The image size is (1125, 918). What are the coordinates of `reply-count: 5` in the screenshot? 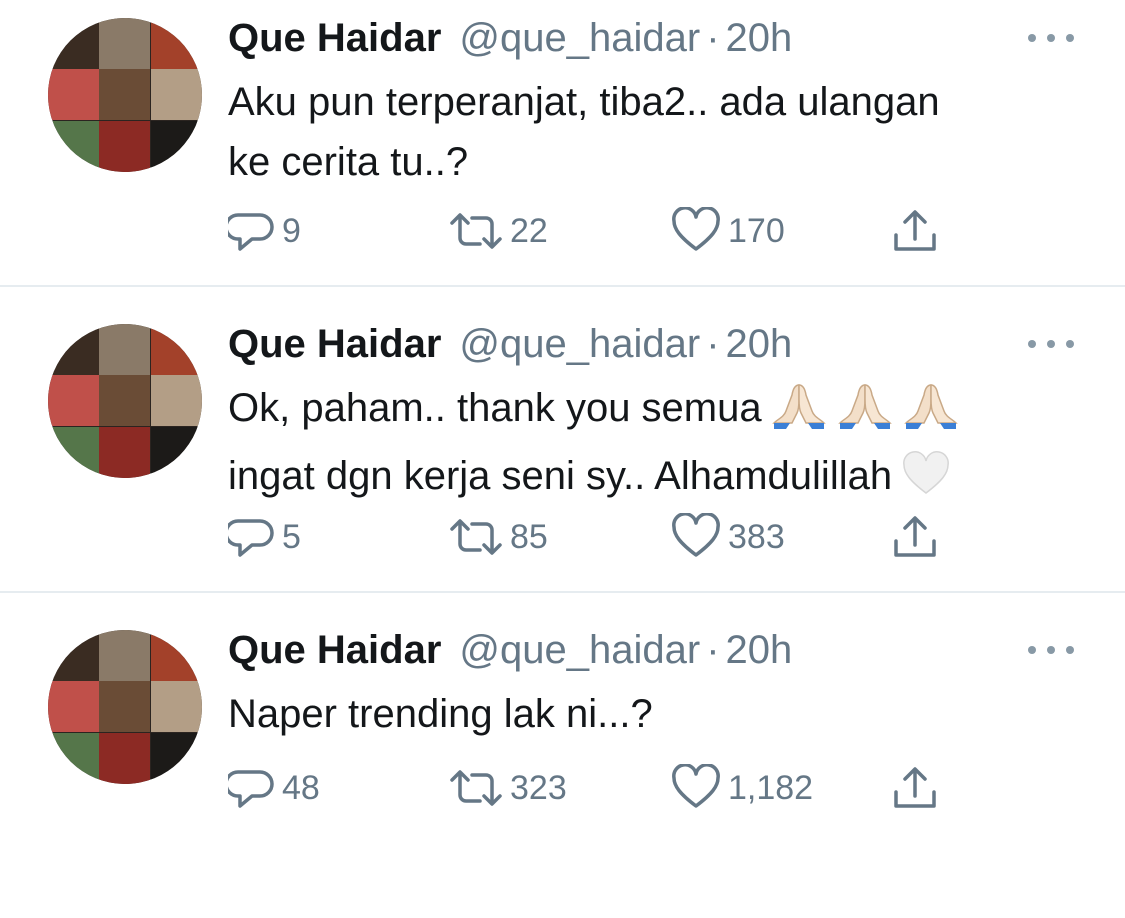 It's located at (291, 536).